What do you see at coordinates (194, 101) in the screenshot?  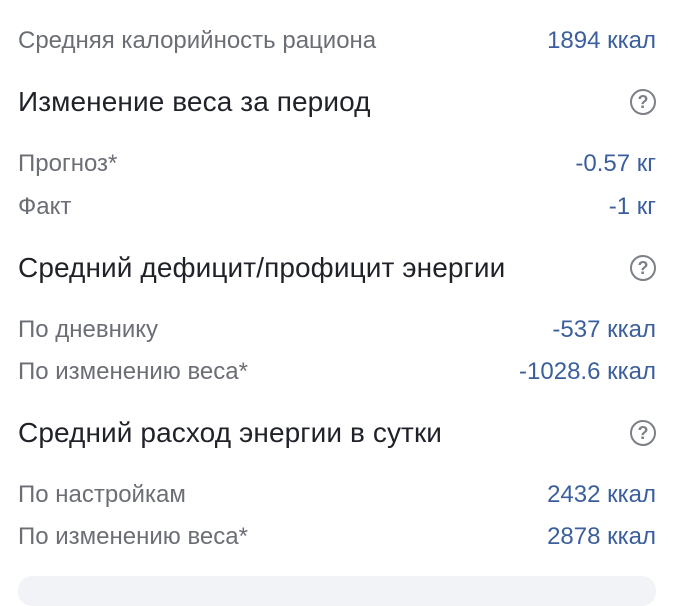 I see `weight-change-title: Изменение веса за период` at bounding box center [194, 101].